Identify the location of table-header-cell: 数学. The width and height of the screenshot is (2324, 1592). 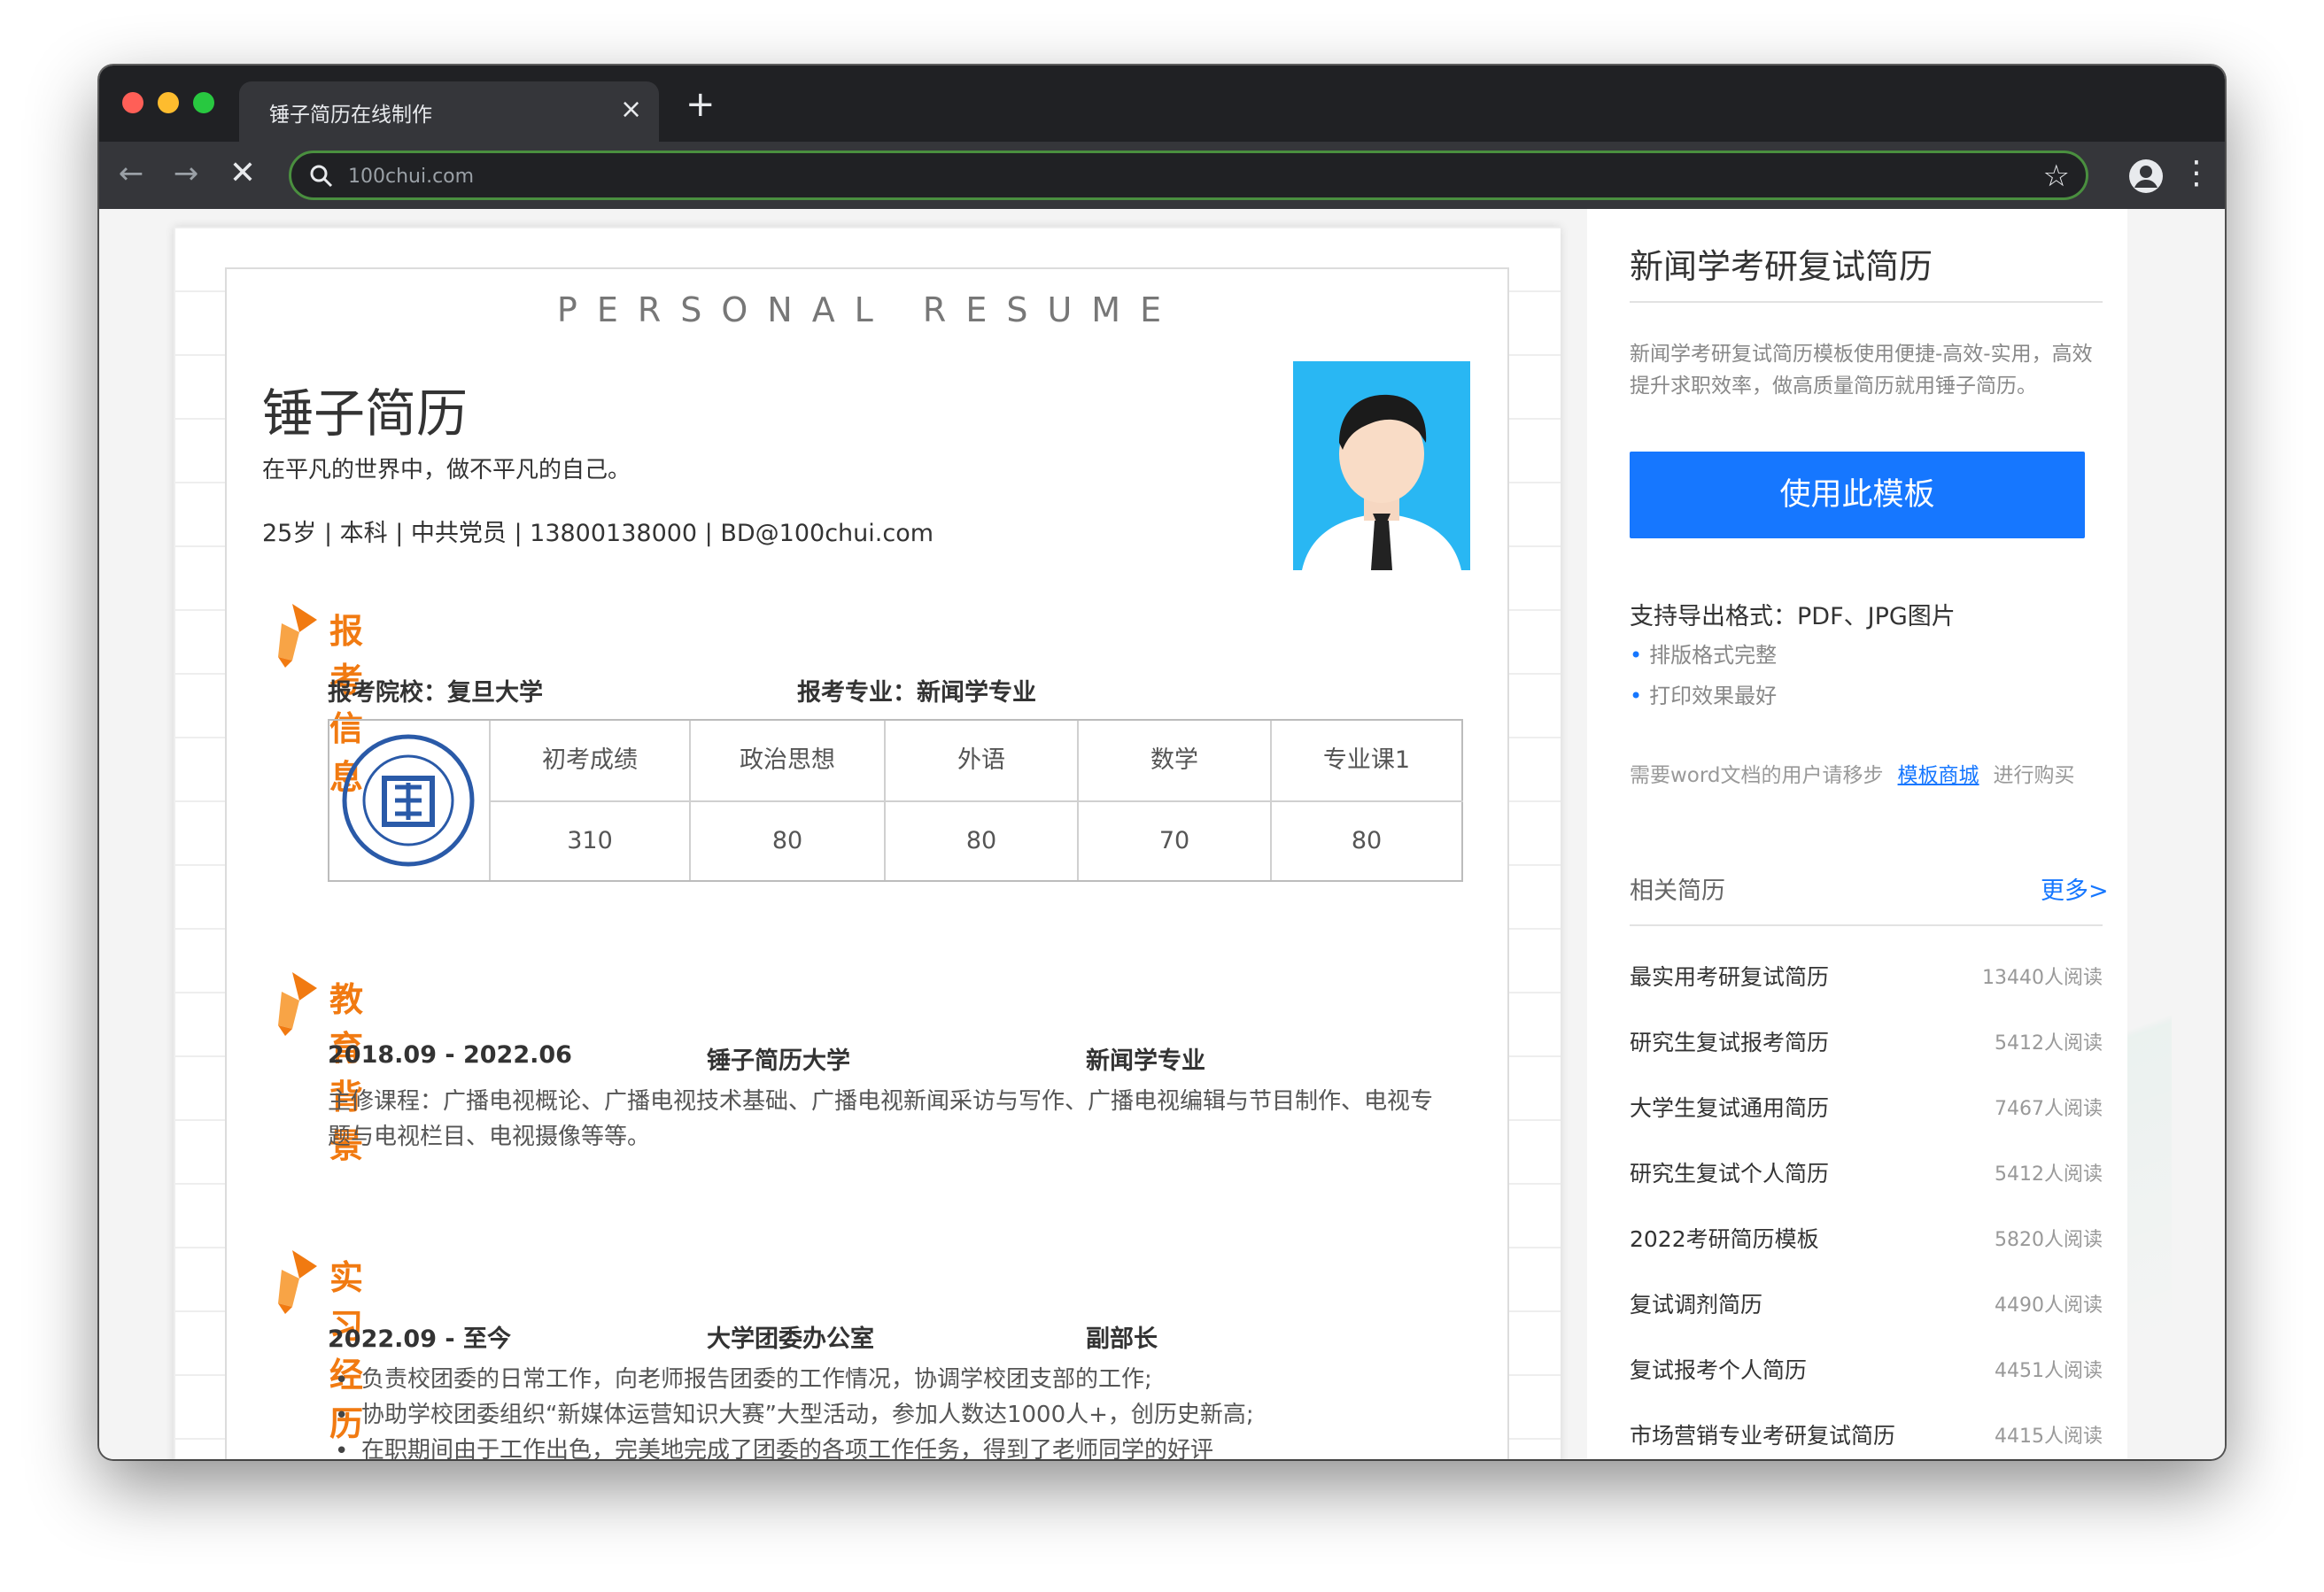
(1173, 760).